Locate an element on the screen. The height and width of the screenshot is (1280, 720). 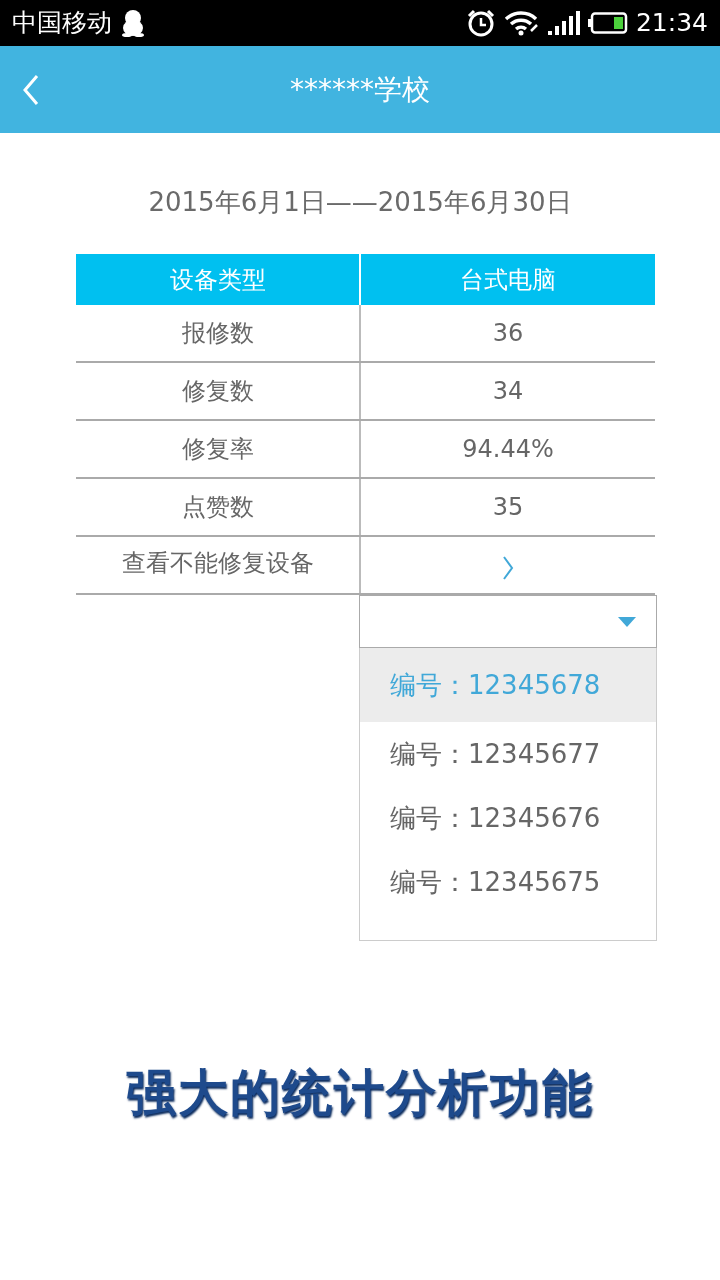
row-label: 修复率 is located at coordinates (217, 449).